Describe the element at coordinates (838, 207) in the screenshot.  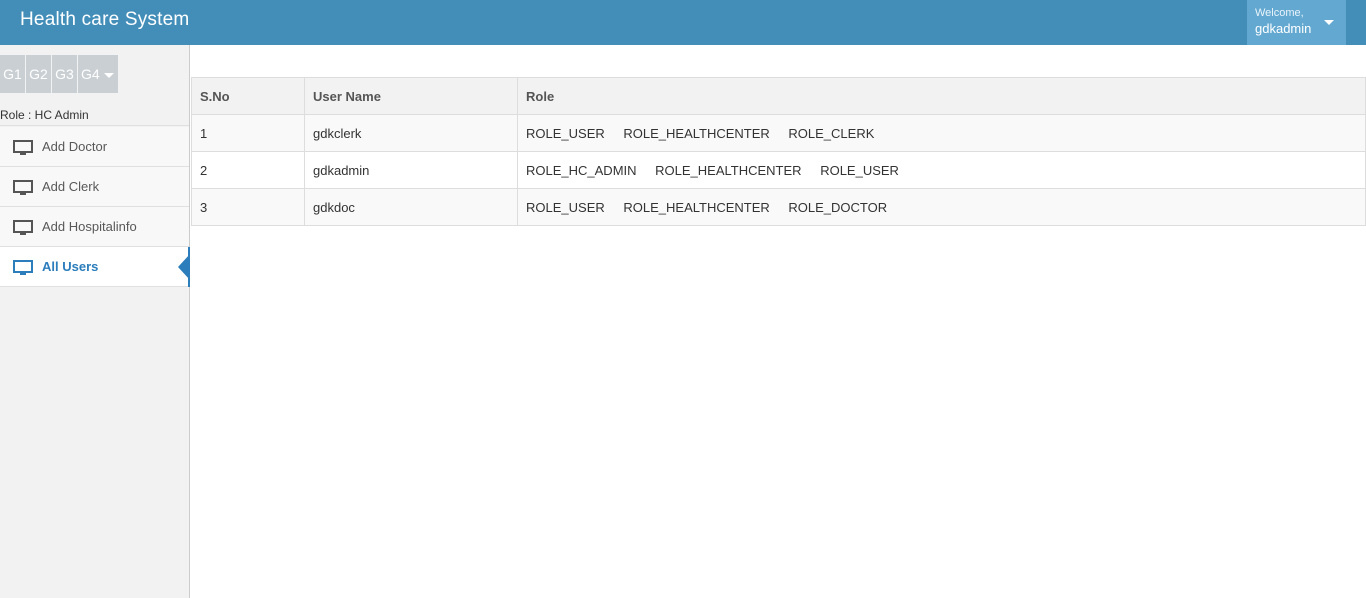
I see `role-tag: ROLE_DOCTOR` at that location.